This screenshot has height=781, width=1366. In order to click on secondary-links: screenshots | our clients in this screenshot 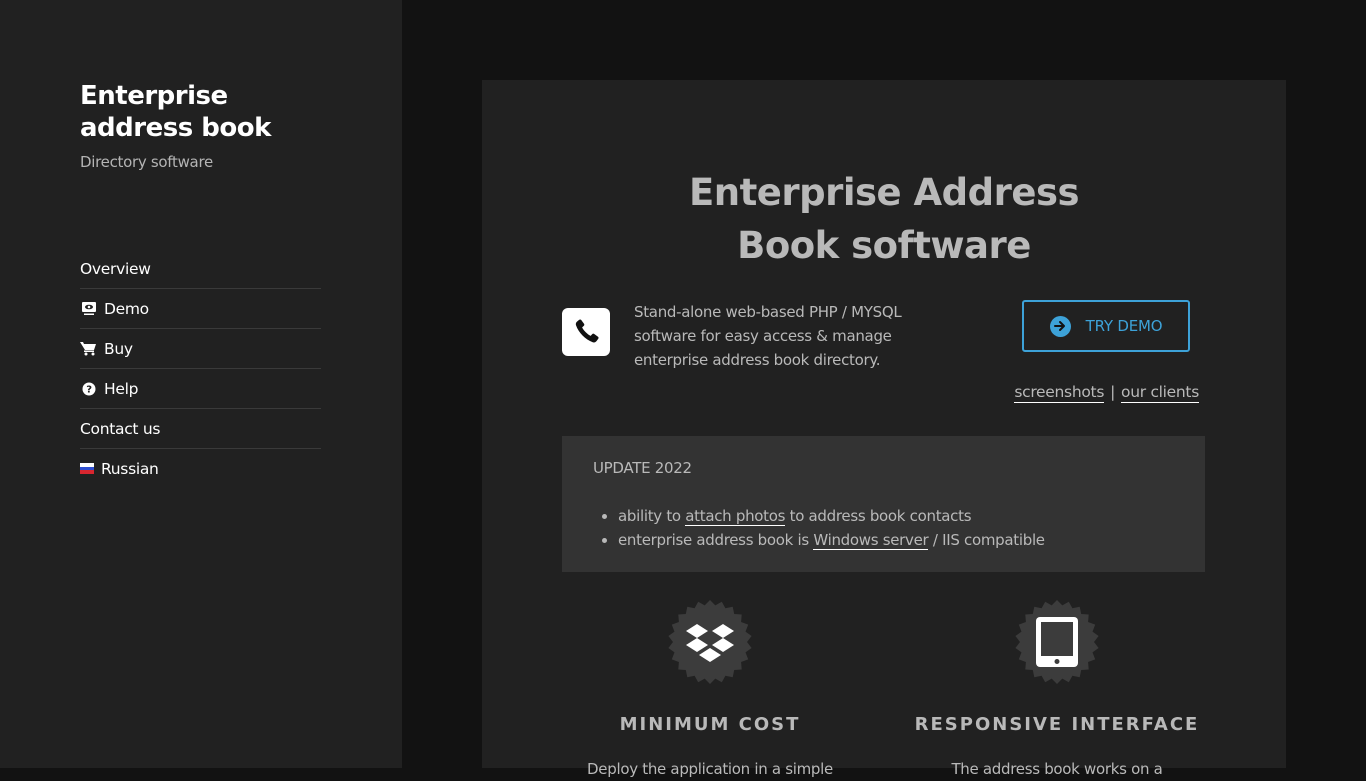, I will do `click(1106, 393)`.